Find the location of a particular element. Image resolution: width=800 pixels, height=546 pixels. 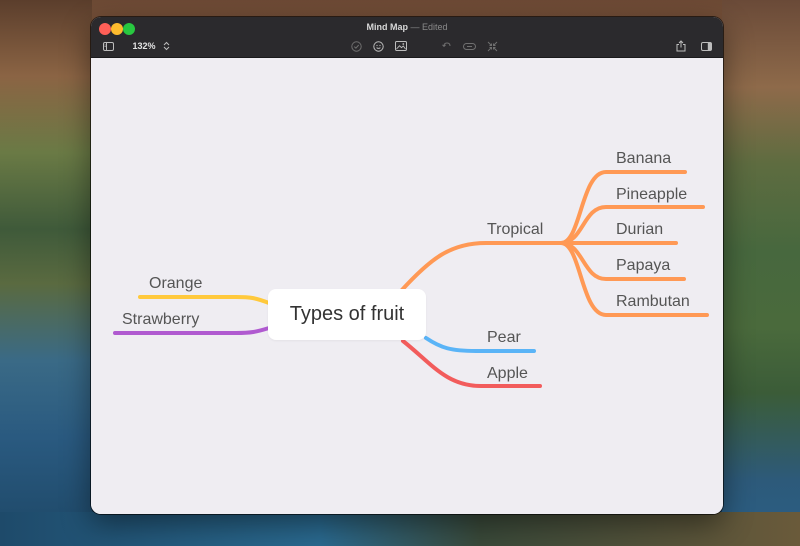

connector-orange is located at coordinates (204, 300).